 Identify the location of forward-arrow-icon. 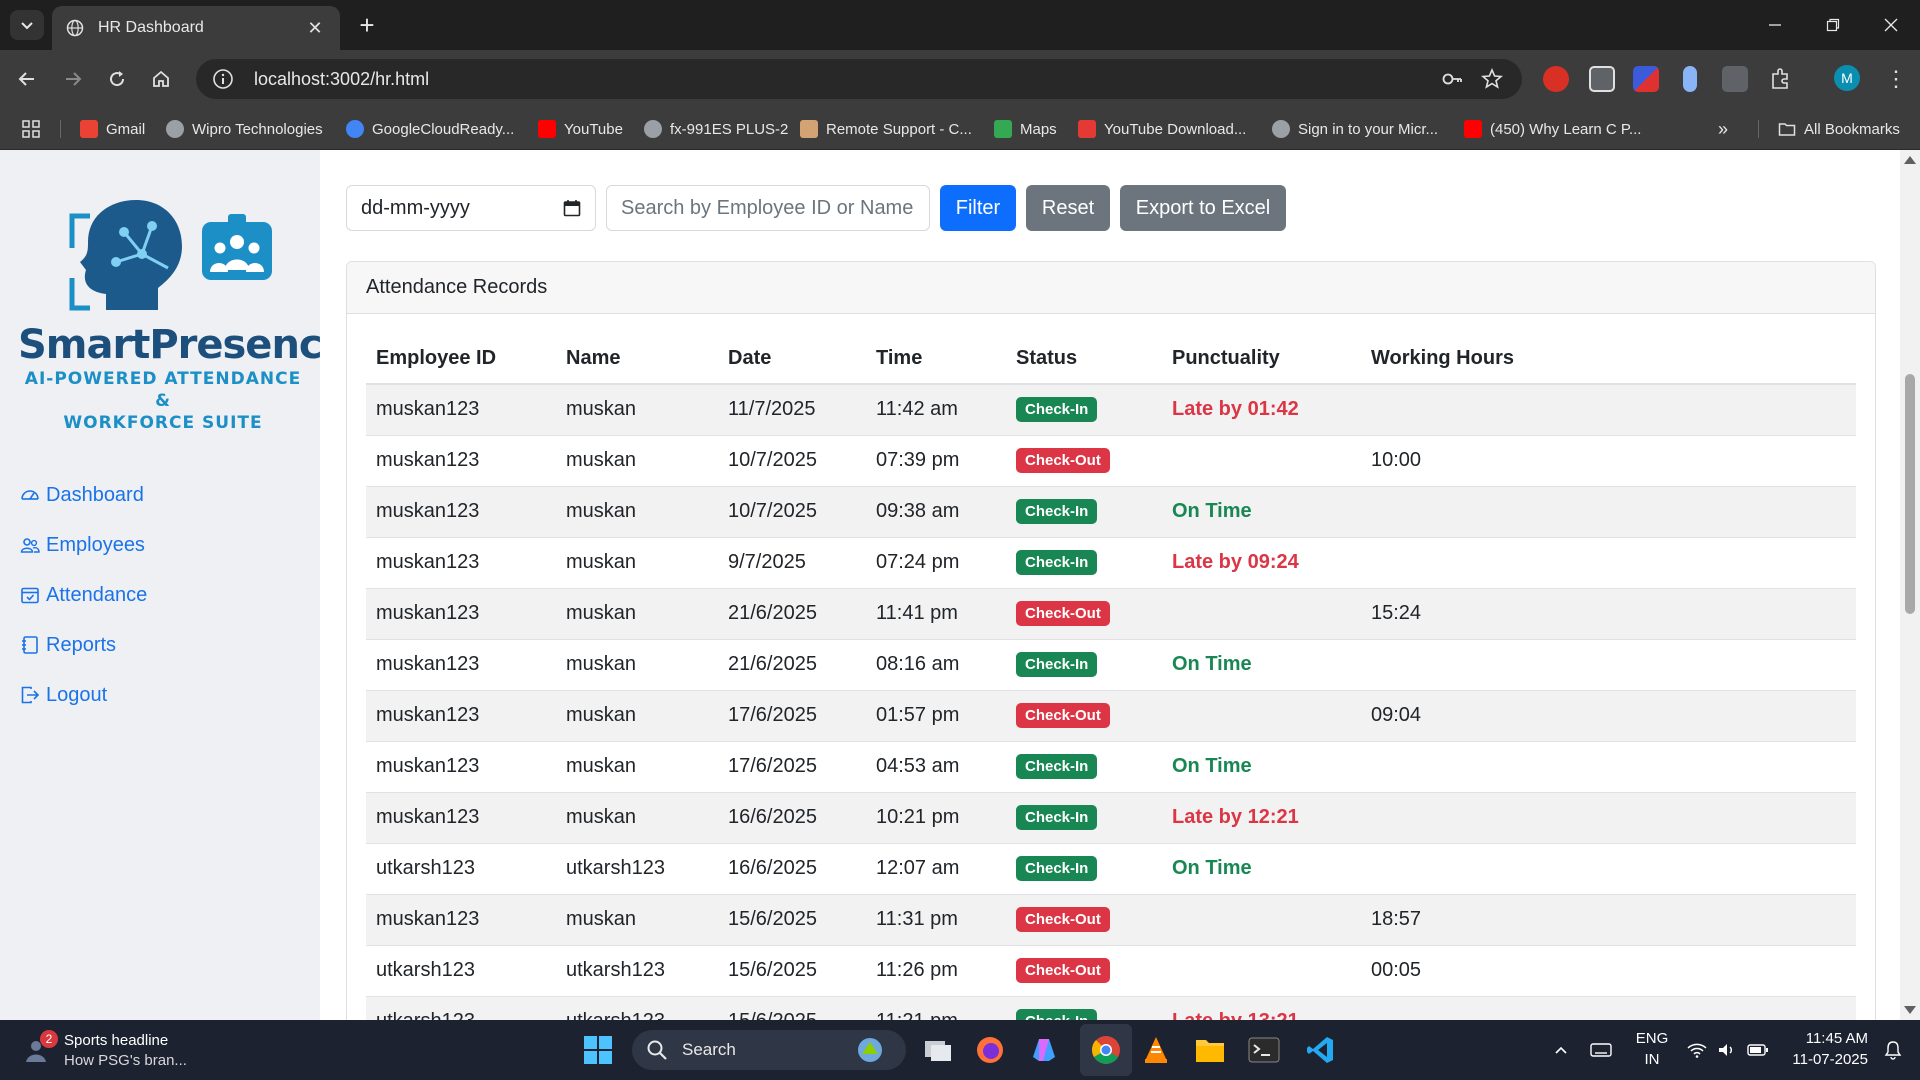
(73, 79).